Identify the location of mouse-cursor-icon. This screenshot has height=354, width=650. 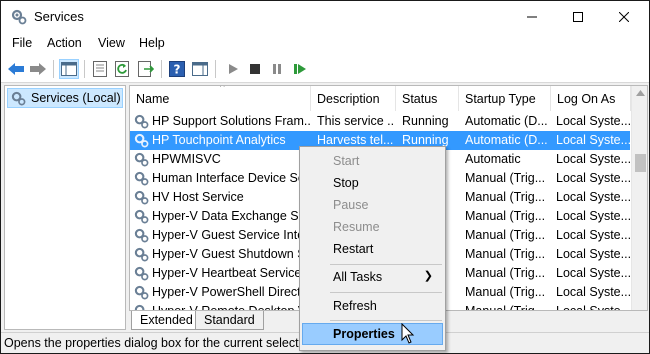
(408, 333).